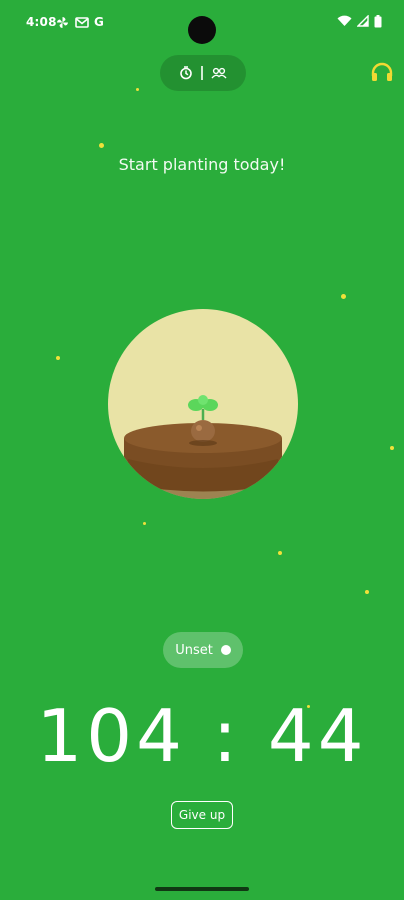 Image resolution: width=404 pixels, height=900 pixels. What do you see at coordinates (41, 22) in the screenshot?
I see `status-time: 4:08` at bounding box center [41, 22].